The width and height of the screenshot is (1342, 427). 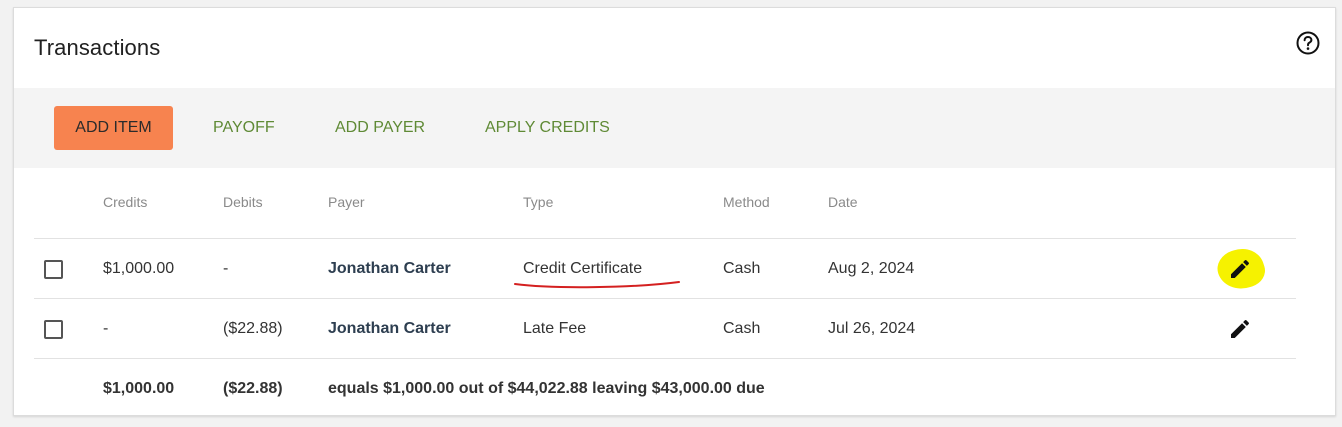 I want to click on column-header-type: Type, so click(x=538, y=202).